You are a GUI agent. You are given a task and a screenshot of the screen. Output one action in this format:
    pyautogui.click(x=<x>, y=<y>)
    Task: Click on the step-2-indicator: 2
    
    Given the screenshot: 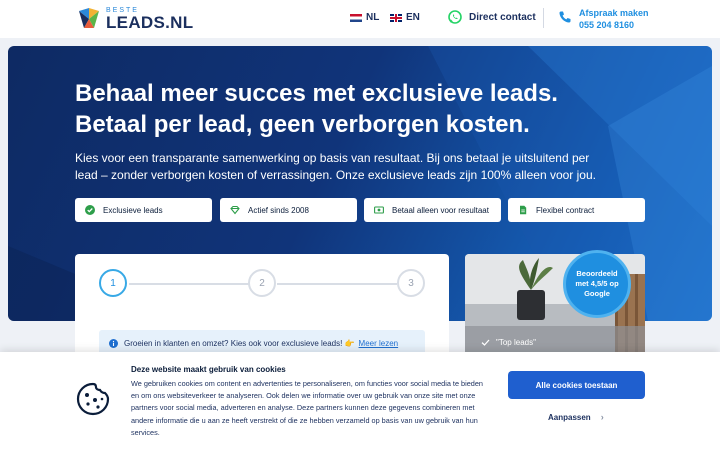 What is the action you would take?
    pyautogui.click(x=262, y=283)
    